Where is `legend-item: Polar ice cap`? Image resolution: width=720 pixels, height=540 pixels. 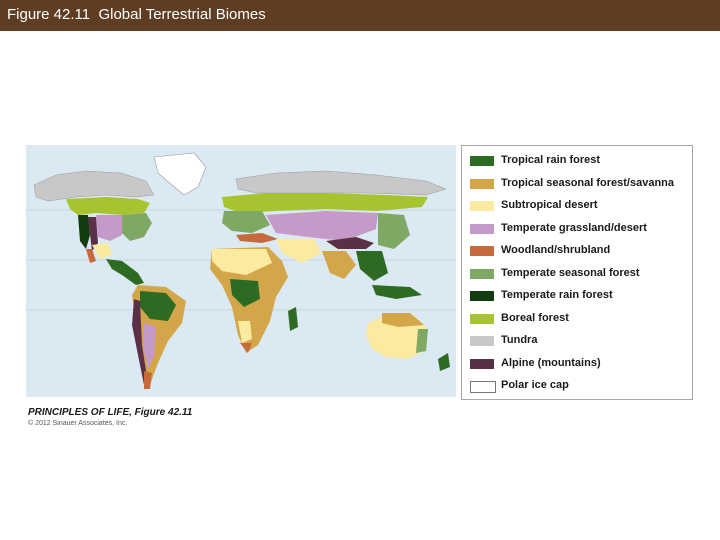 legend-item: Polar ice cap is located at coordinates (581, 386).